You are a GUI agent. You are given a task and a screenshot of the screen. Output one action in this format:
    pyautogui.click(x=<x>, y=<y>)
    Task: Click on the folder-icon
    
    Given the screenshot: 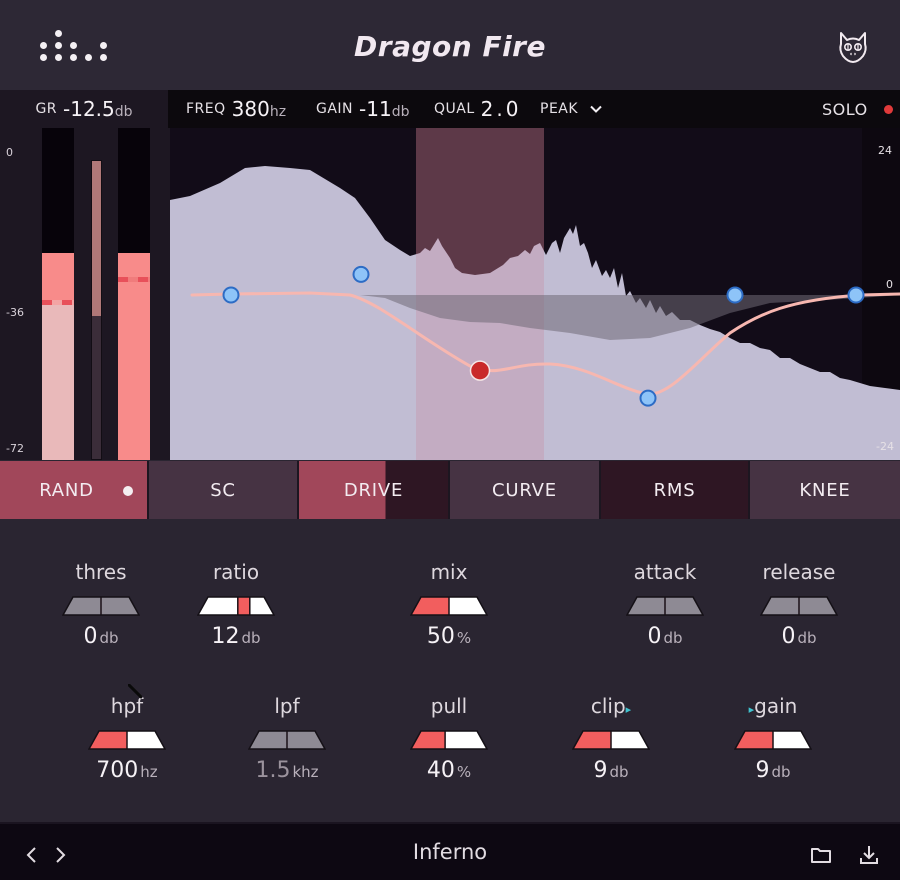 What is the action you would take?
    pyautogui.click(x=821, y=855)
    